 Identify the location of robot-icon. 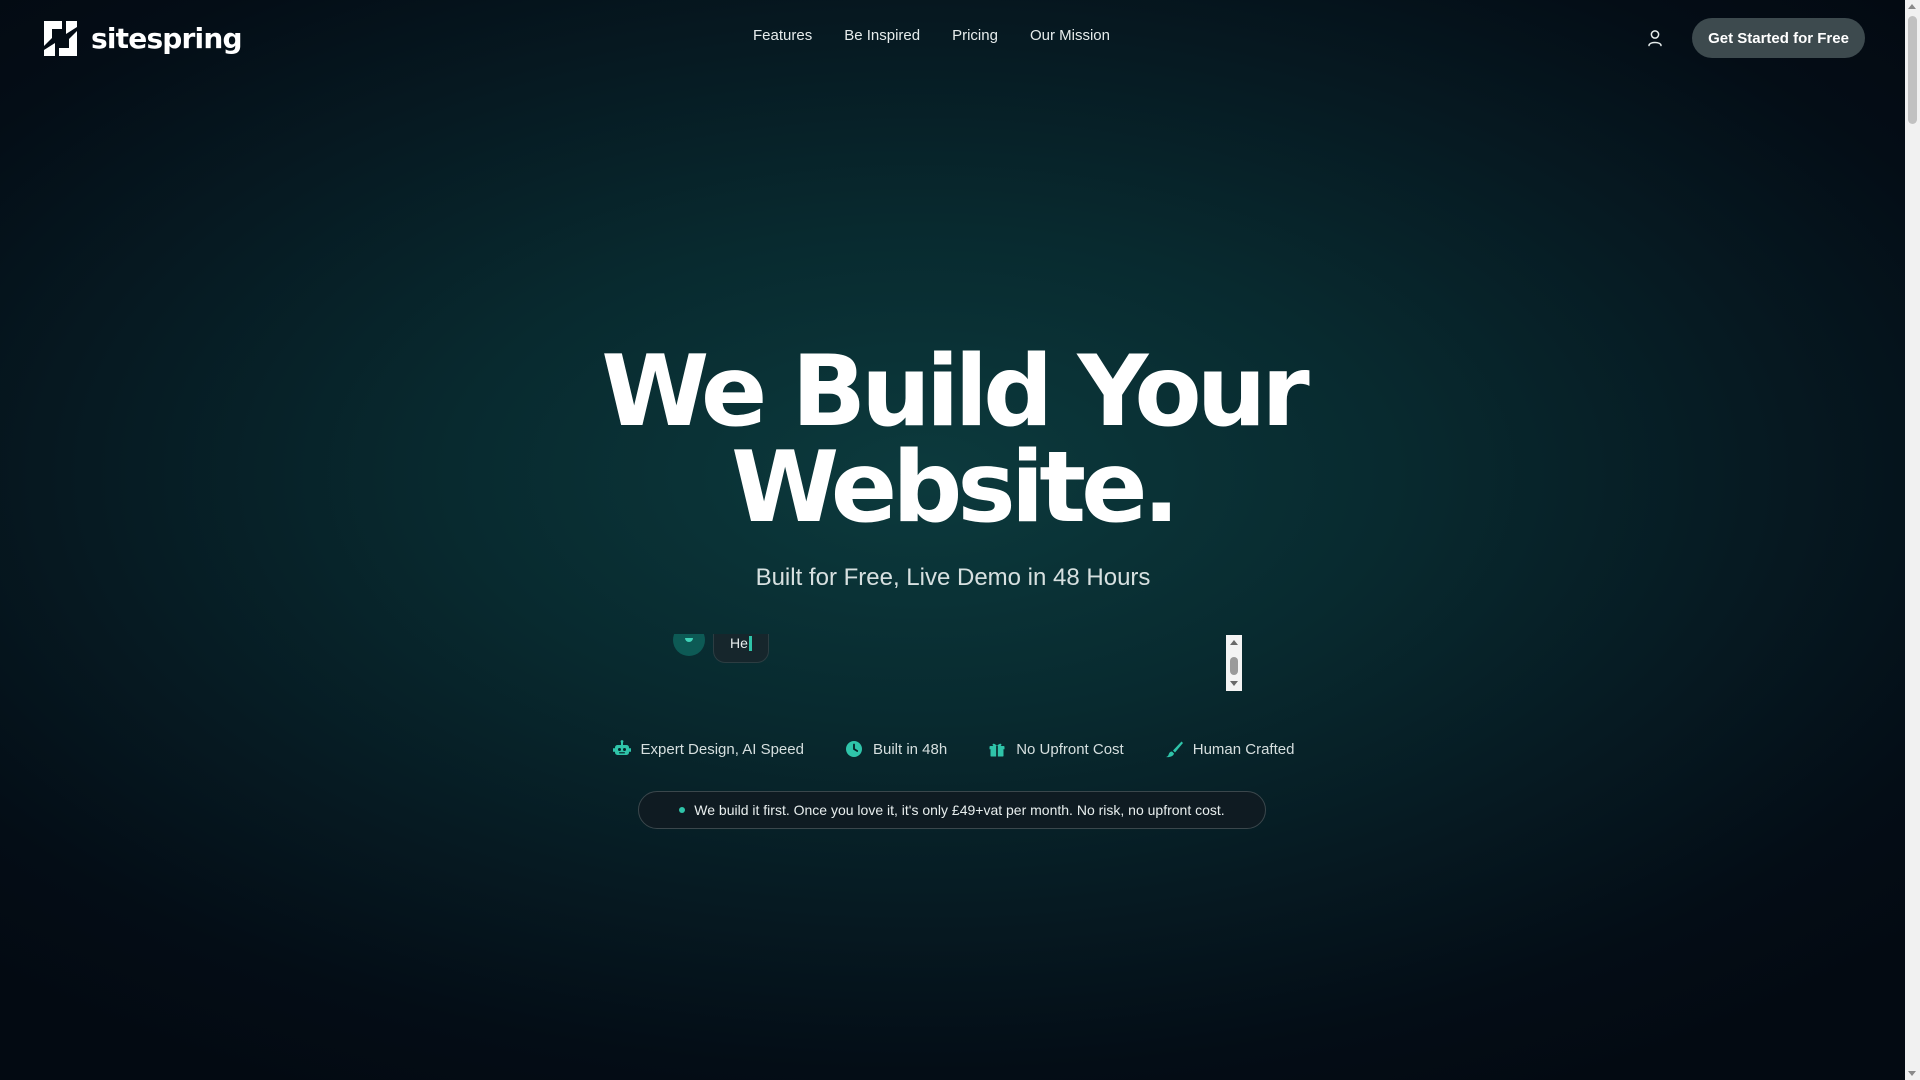
(621, 747).